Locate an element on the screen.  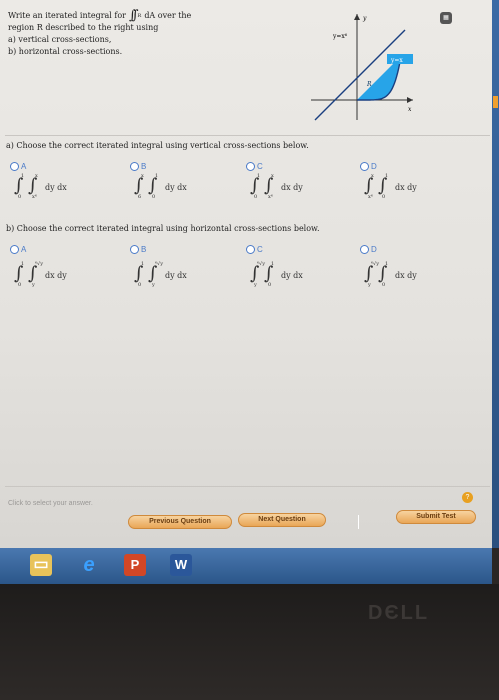
submit-test-button: Submit Test is located at coordinates (436, 517).